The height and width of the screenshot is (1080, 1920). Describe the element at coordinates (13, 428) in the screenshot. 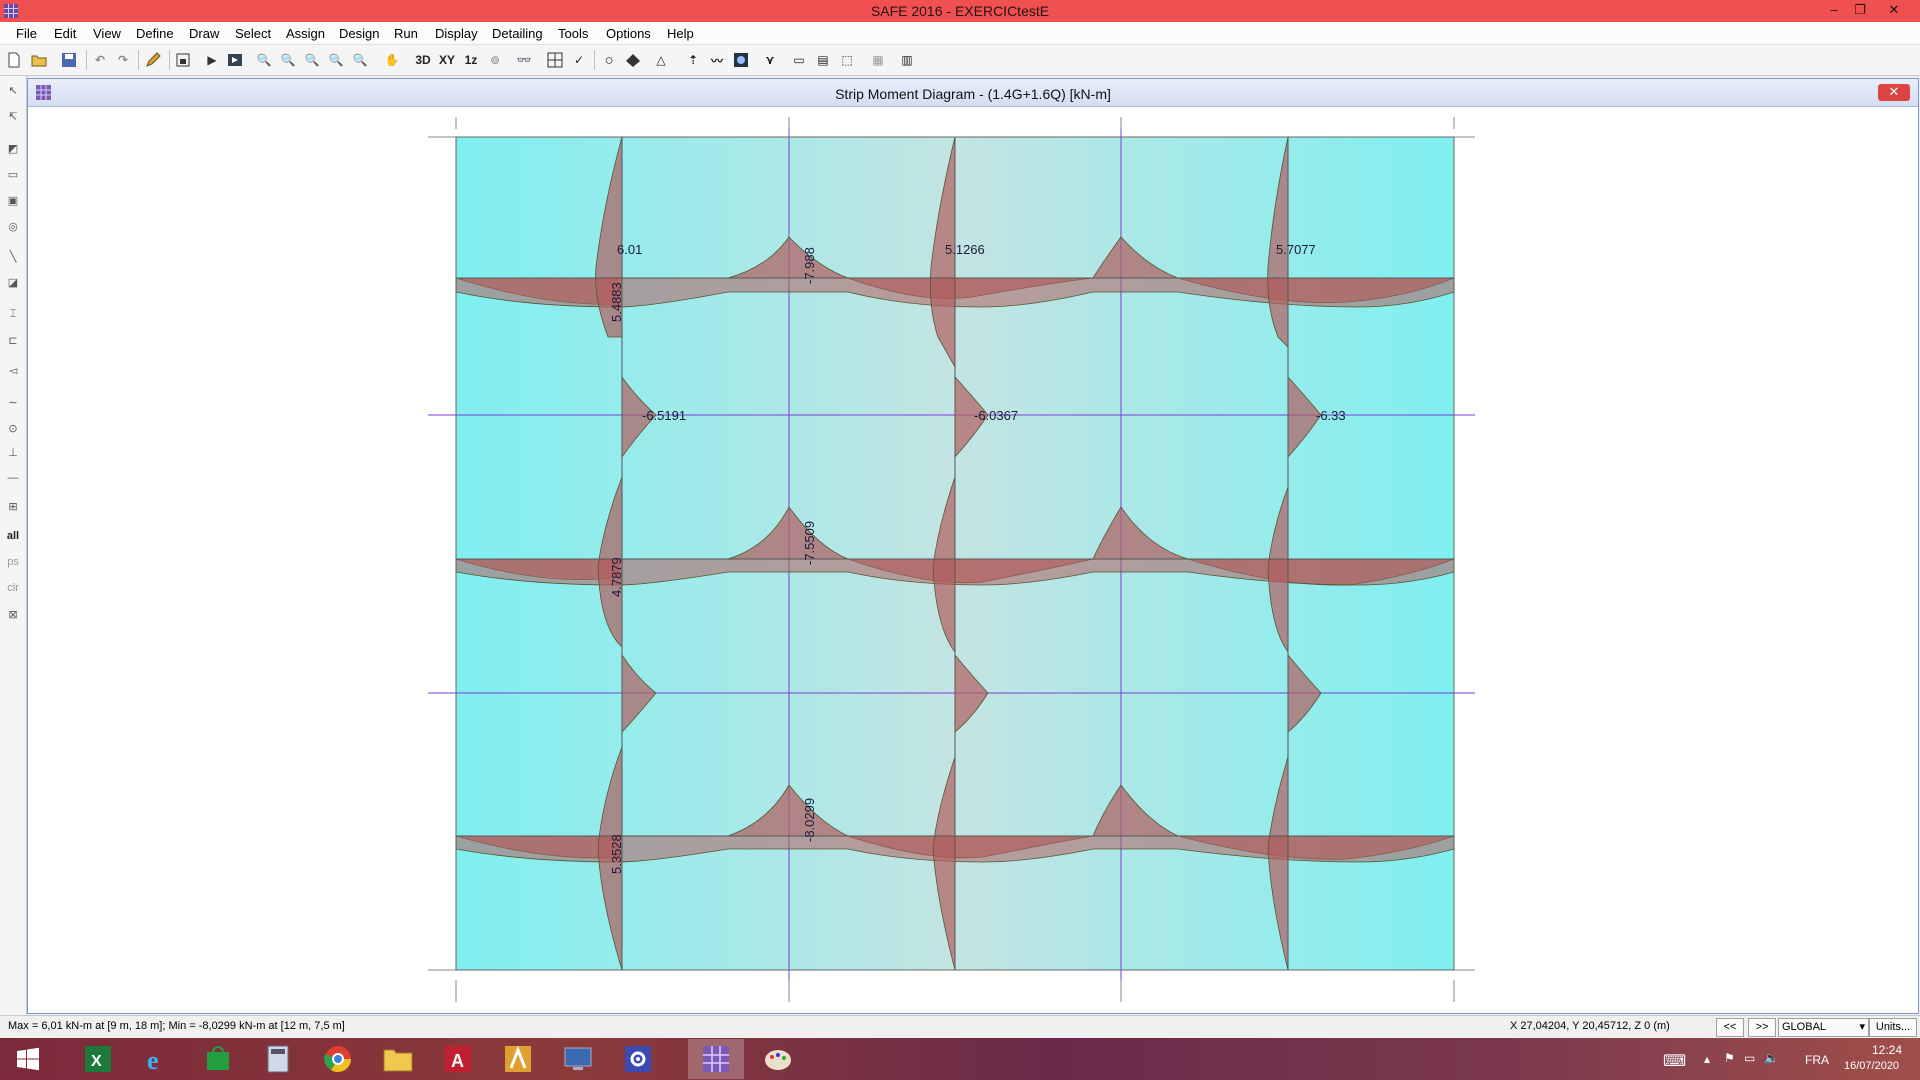

I see `draw-point-icon: ⊙` at that location.